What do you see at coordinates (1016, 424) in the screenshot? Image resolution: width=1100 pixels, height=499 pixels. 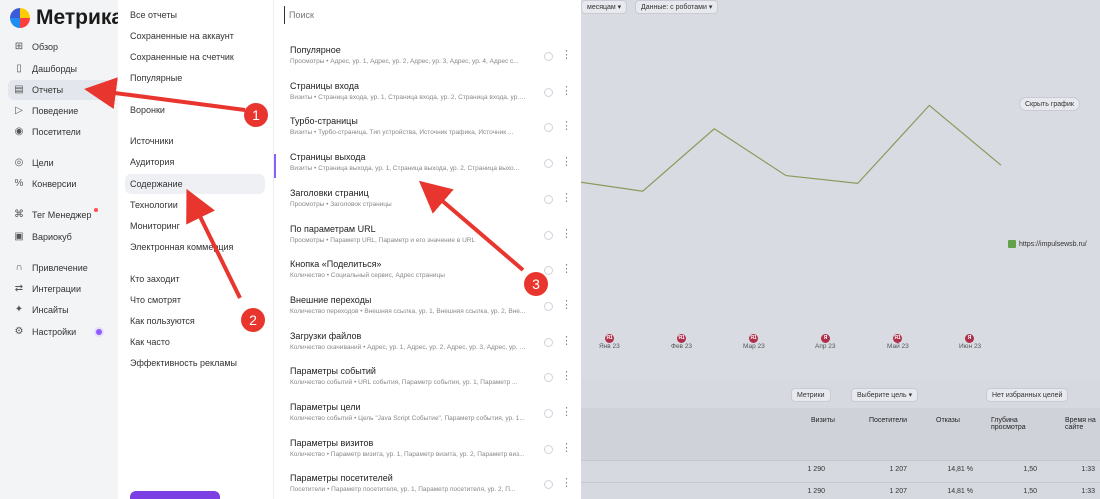 I see `column-header: Глубина просмотра` at bounding box center [1016, 424].